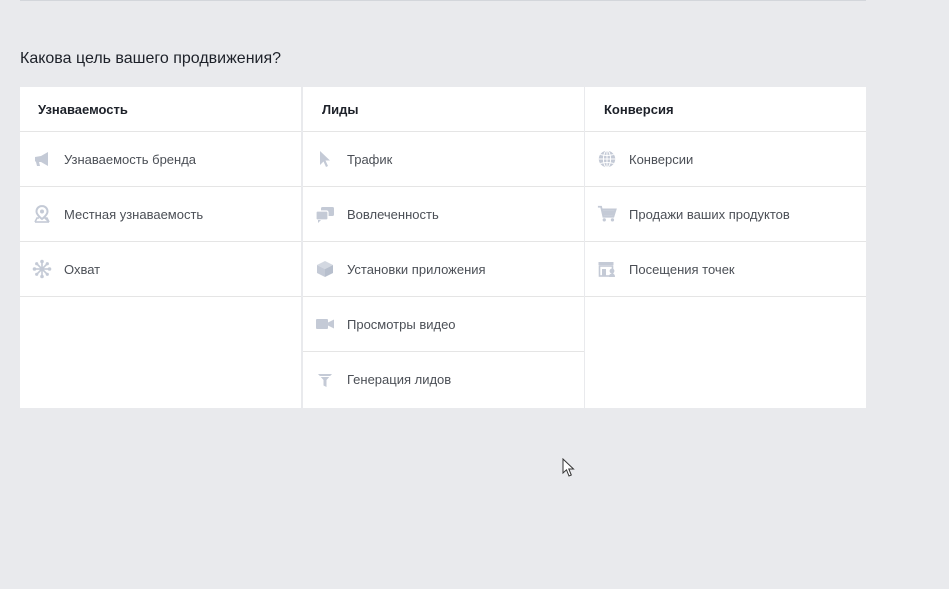  Describe the element at coordinates (325, 324) in the screenshot. I see `video-camera-icon` at that location.